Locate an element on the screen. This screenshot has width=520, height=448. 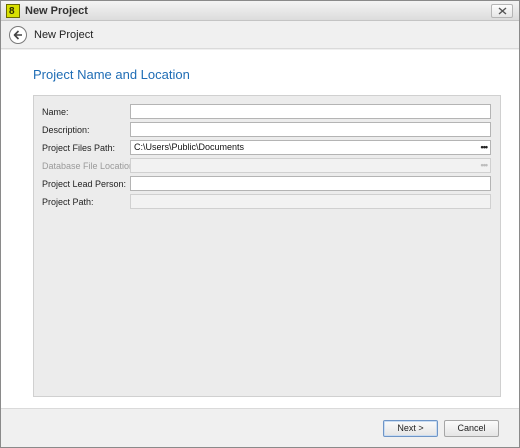
form-row-project-lead-person: Project Lead Person: is located at coordinates (267, 184).